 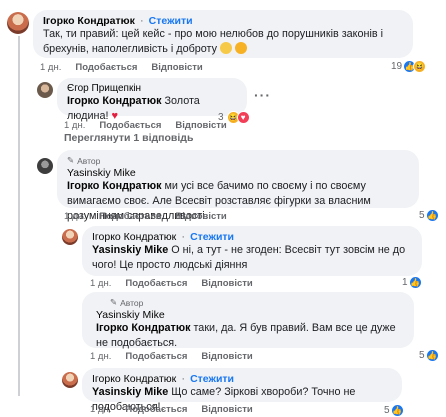 I want to click on view-replies-link: Переглянути 1 відповідь, so click(x=128, y=138).